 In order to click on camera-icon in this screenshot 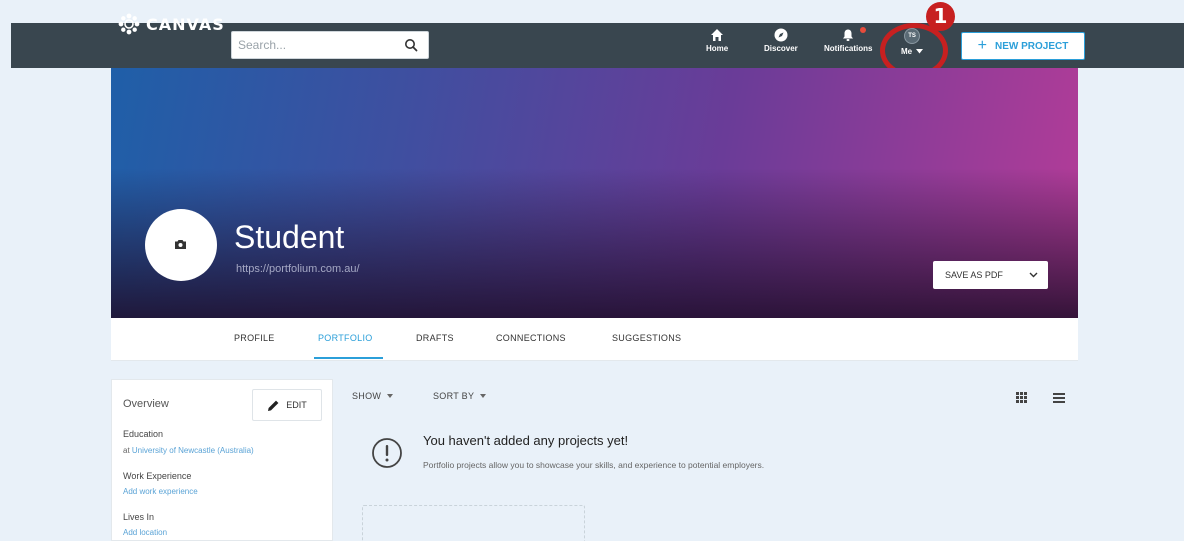, I will do `click(180, 244)`.